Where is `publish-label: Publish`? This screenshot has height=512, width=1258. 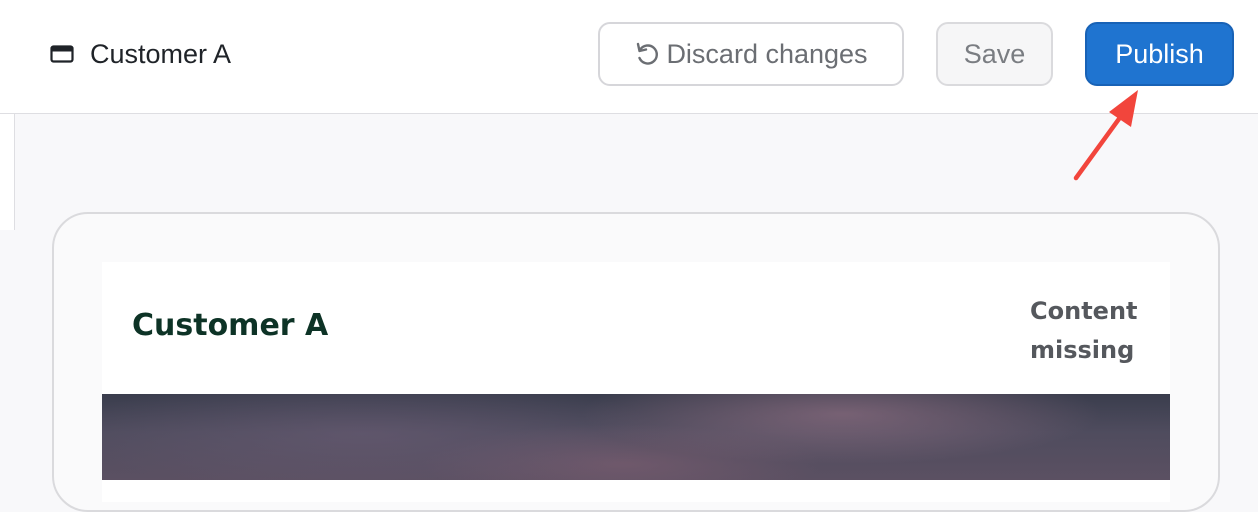 publish-label: Publish is located at coordinates (1159, 53).